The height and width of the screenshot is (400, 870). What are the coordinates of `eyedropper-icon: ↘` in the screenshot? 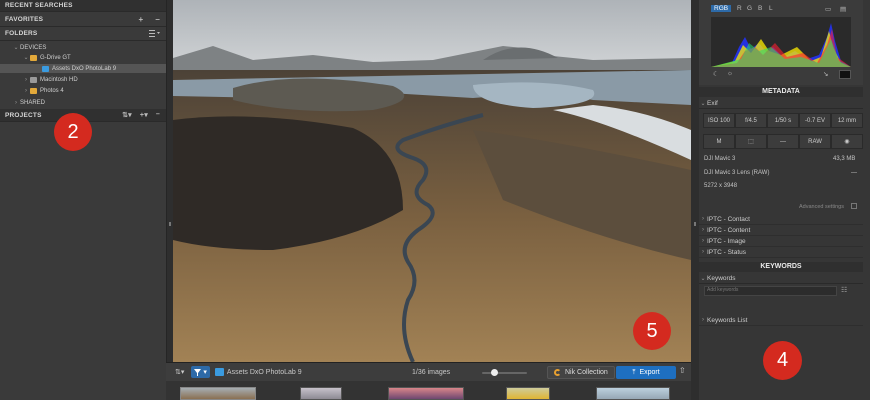 It's located at (825, 74).